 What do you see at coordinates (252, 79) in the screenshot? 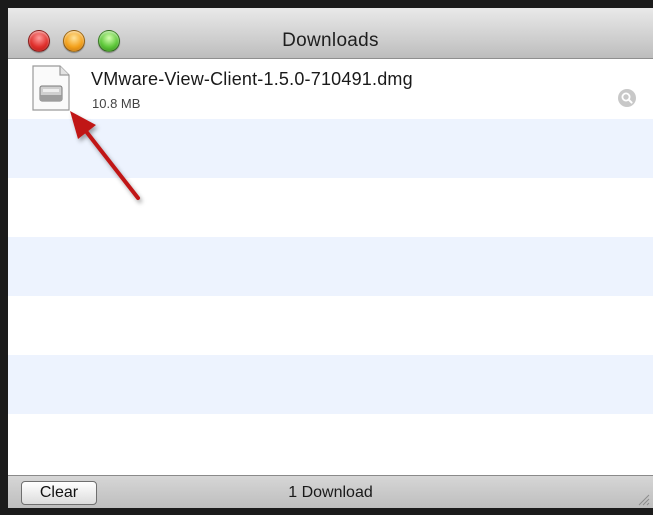
I see `file-name: VMware-View-Client-1.5.0-710491.dmg` at bounding box center [252, 79].